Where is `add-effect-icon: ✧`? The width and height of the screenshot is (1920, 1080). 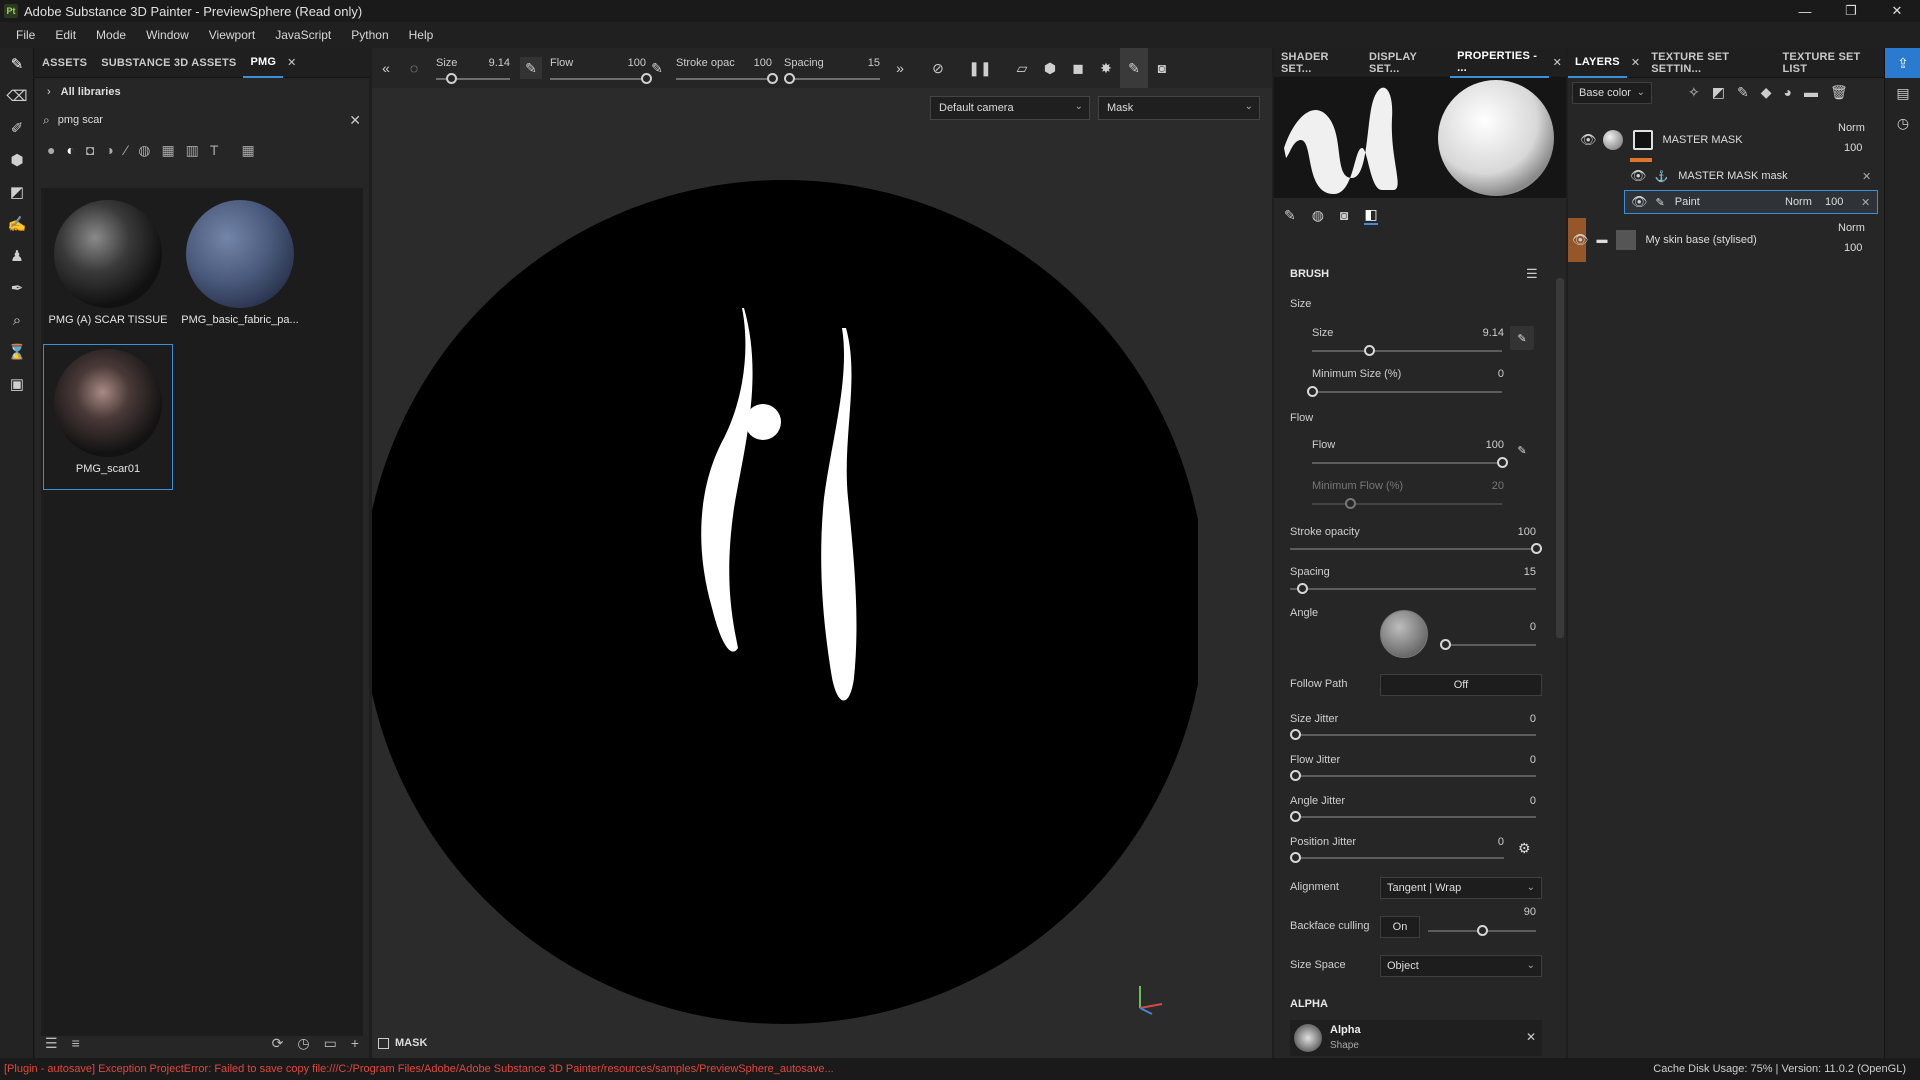
add-effect-icon: ✧ is located at coordinates (1694, 92).